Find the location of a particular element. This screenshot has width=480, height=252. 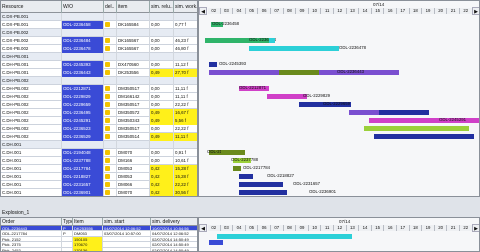

table-row: C.DH.001 ODL-2217784 DM053 0,42 15,28 f is located at coordinates (99, 169).